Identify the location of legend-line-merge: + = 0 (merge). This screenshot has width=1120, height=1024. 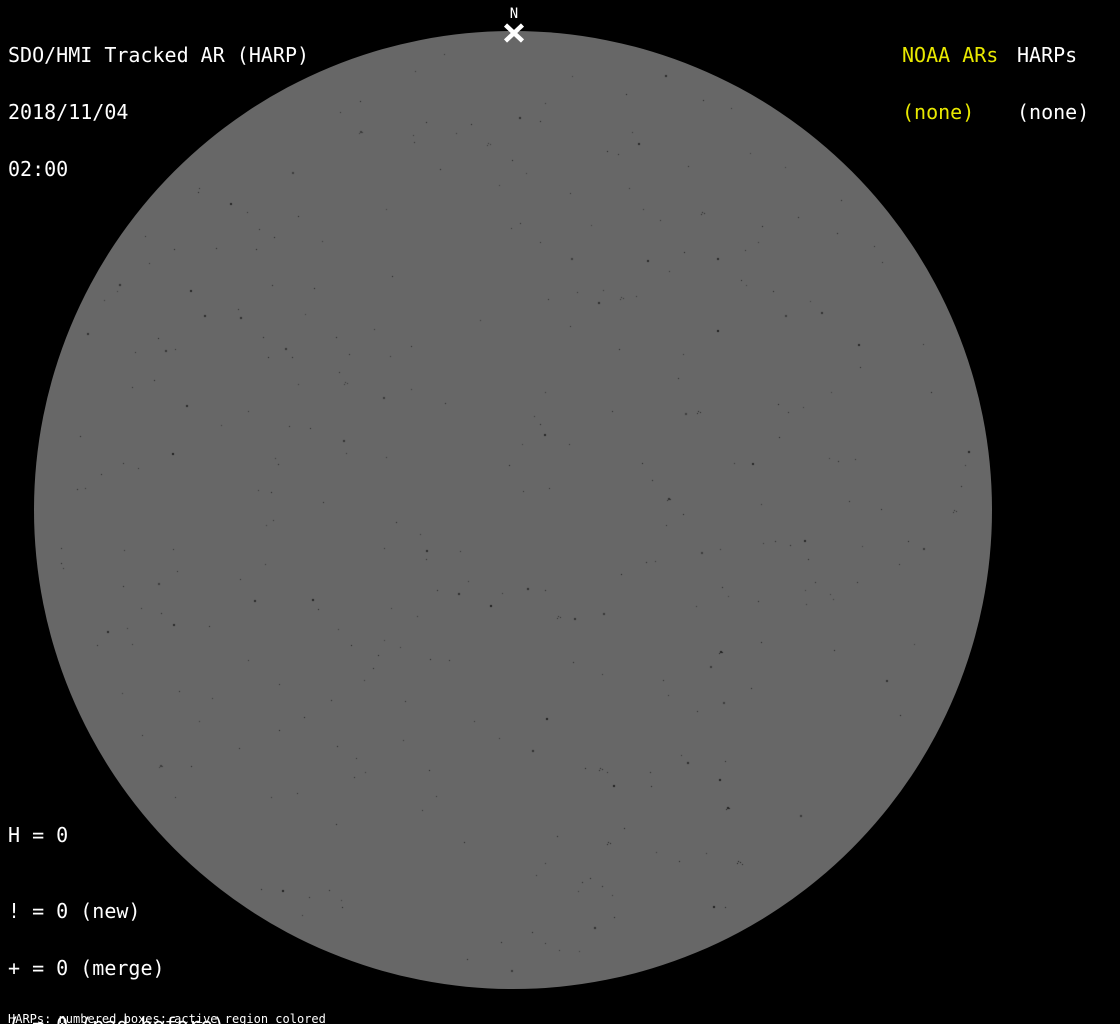
(86, 968).